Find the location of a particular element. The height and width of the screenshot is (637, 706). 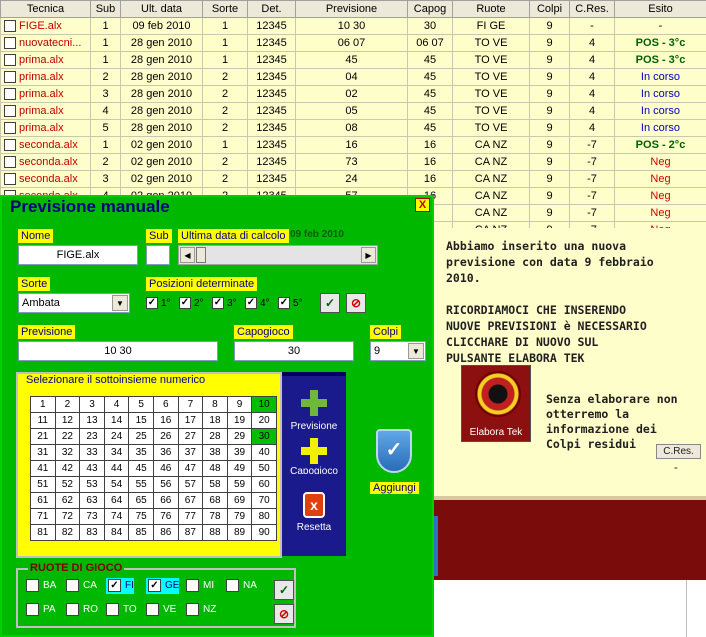

number-cell: 12 is located at coordinates (67, 420).